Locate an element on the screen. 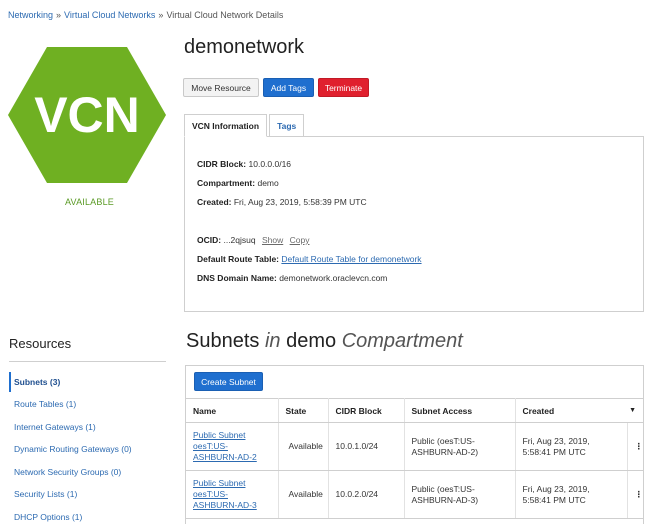  add-tags-button: Add Tags is located at coordinates (288, 87).